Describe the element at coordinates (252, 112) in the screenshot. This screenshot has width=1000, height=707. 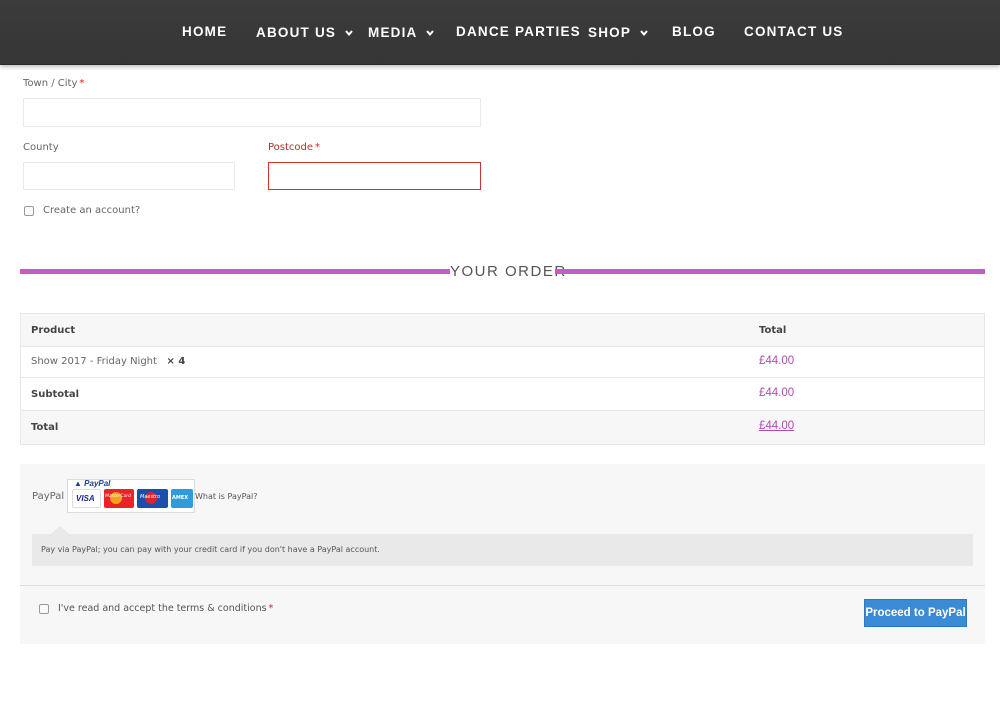
I see `town-city-input` at that location.